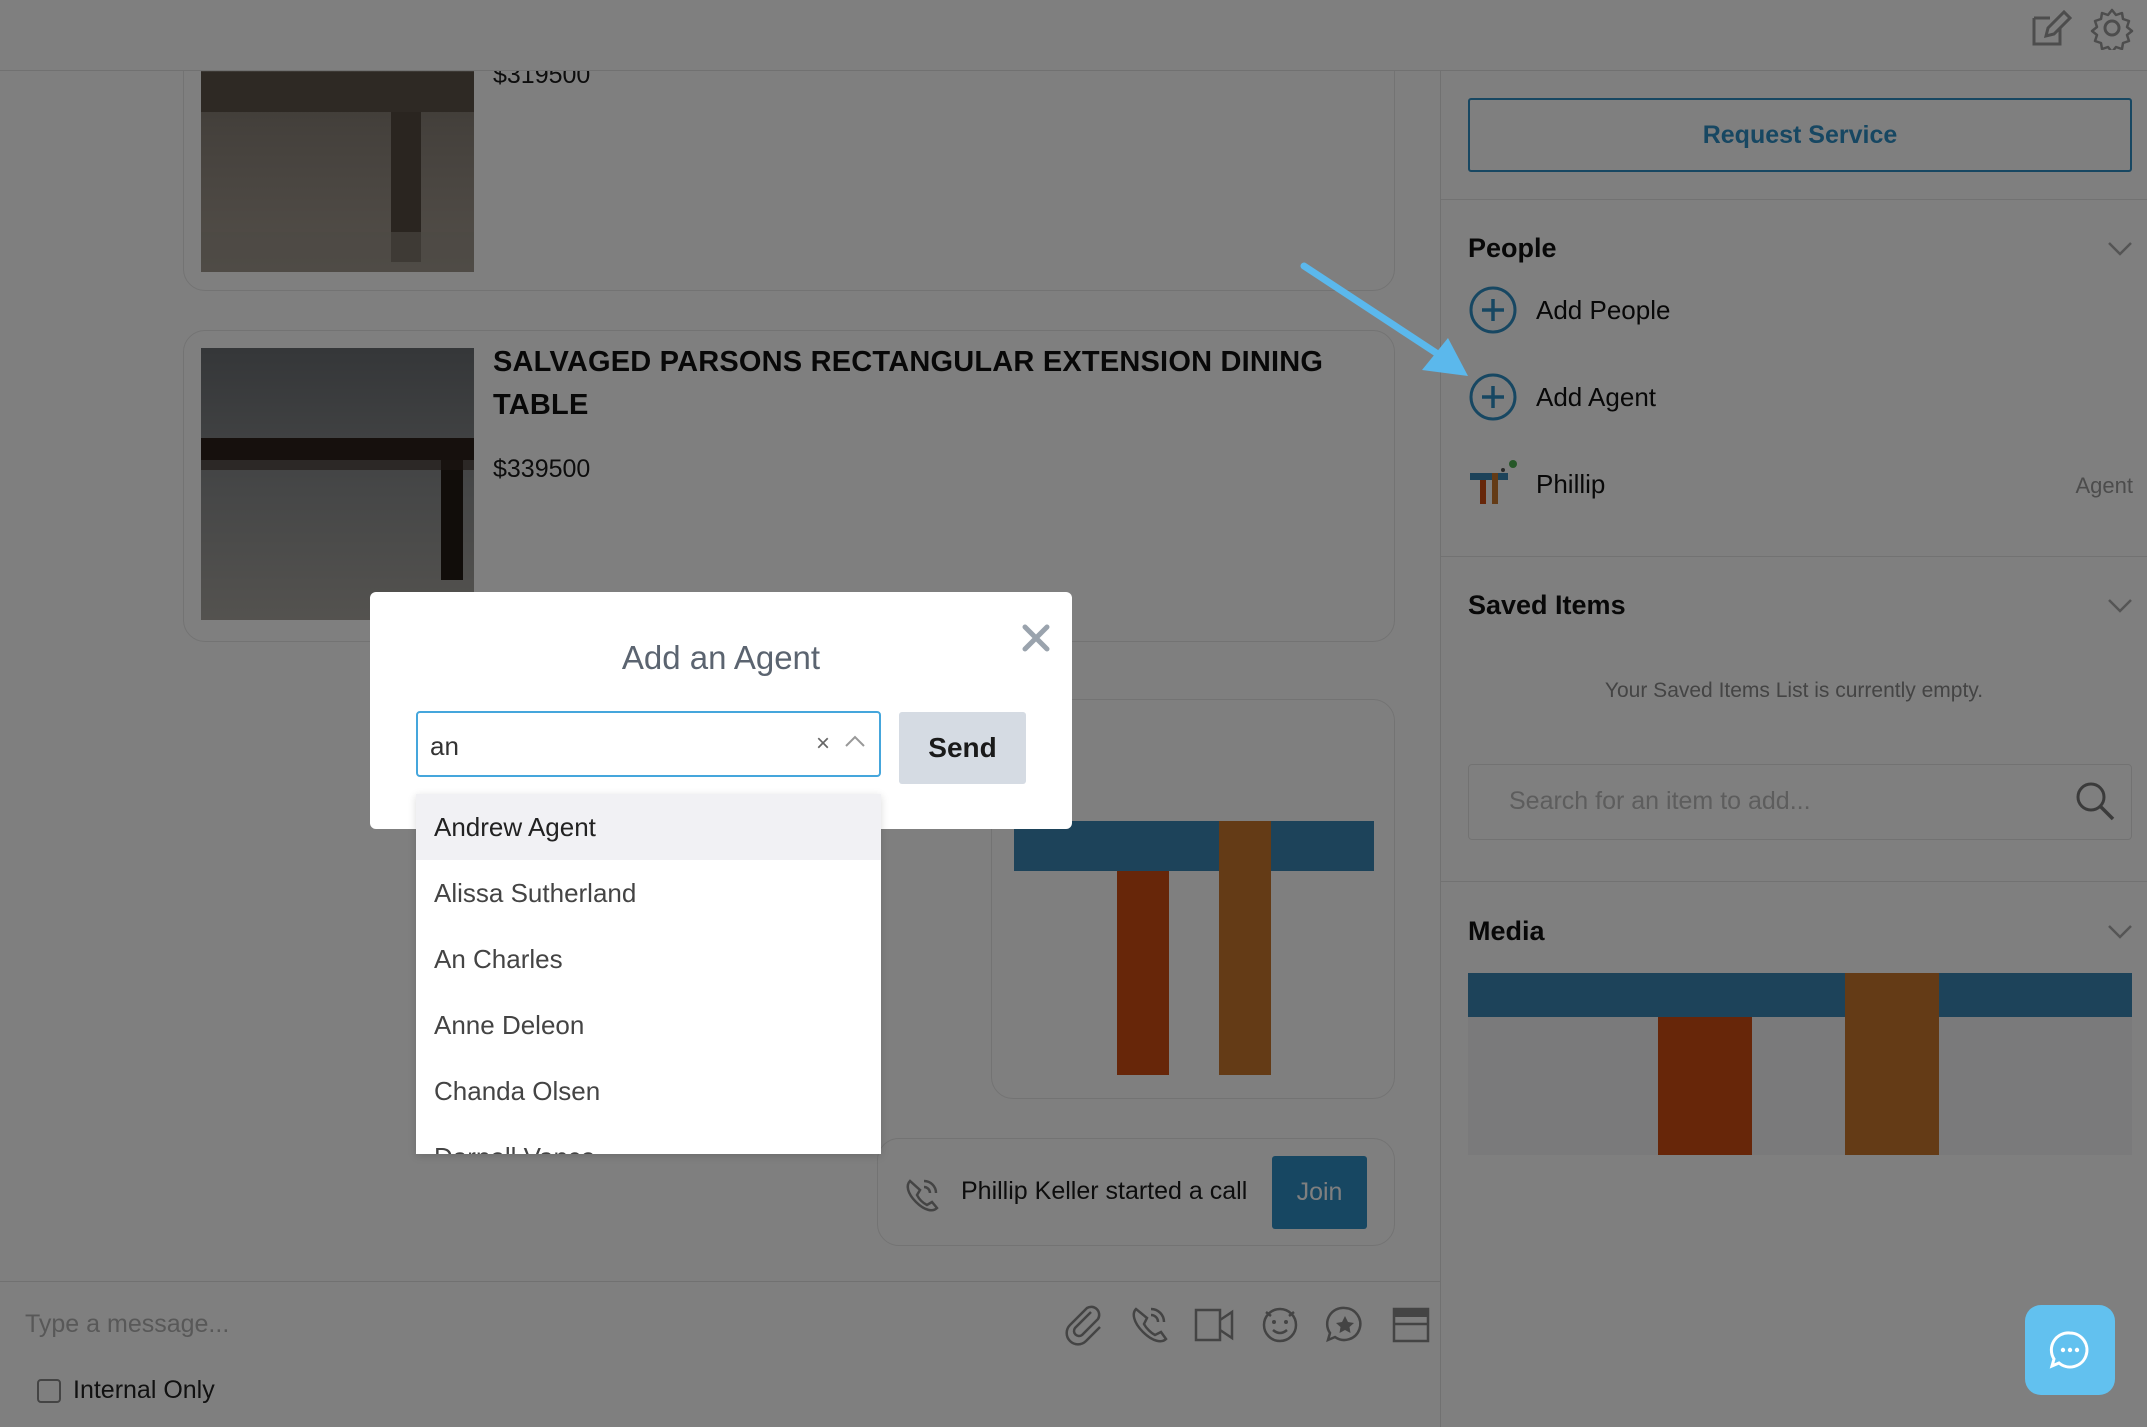  I want to click on list-item: Anne Deleon, so click(648, 1025).